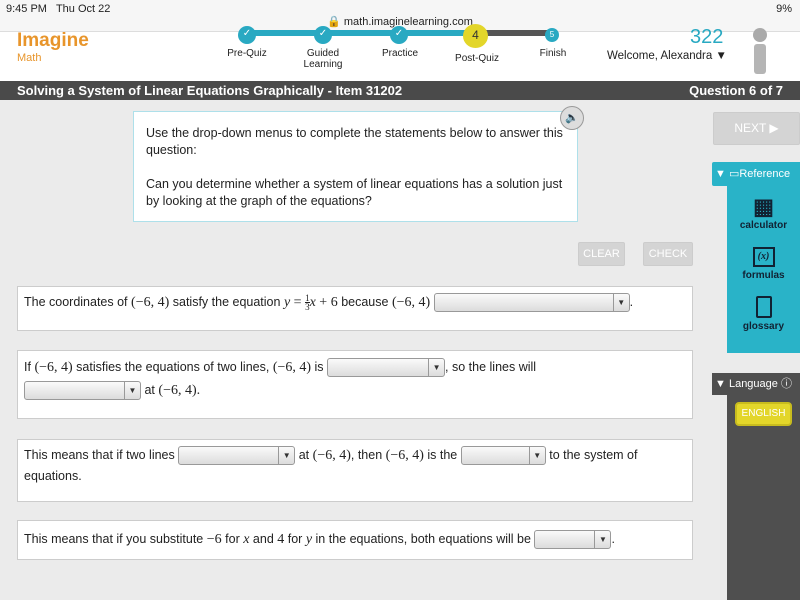  Describe the element at coordinates (29, 58) in the screenshot. I see `logo-sub: Math` at that location.